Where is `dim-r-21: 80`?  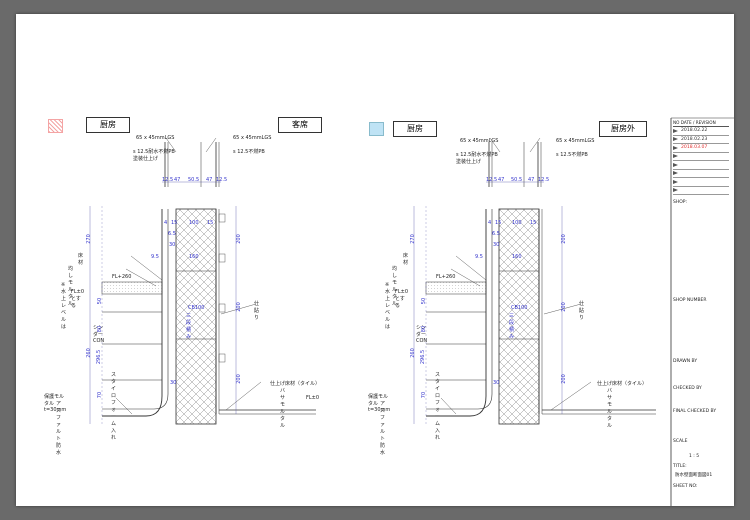
dim-r-21: 80 is located at coordinates (424, 329).